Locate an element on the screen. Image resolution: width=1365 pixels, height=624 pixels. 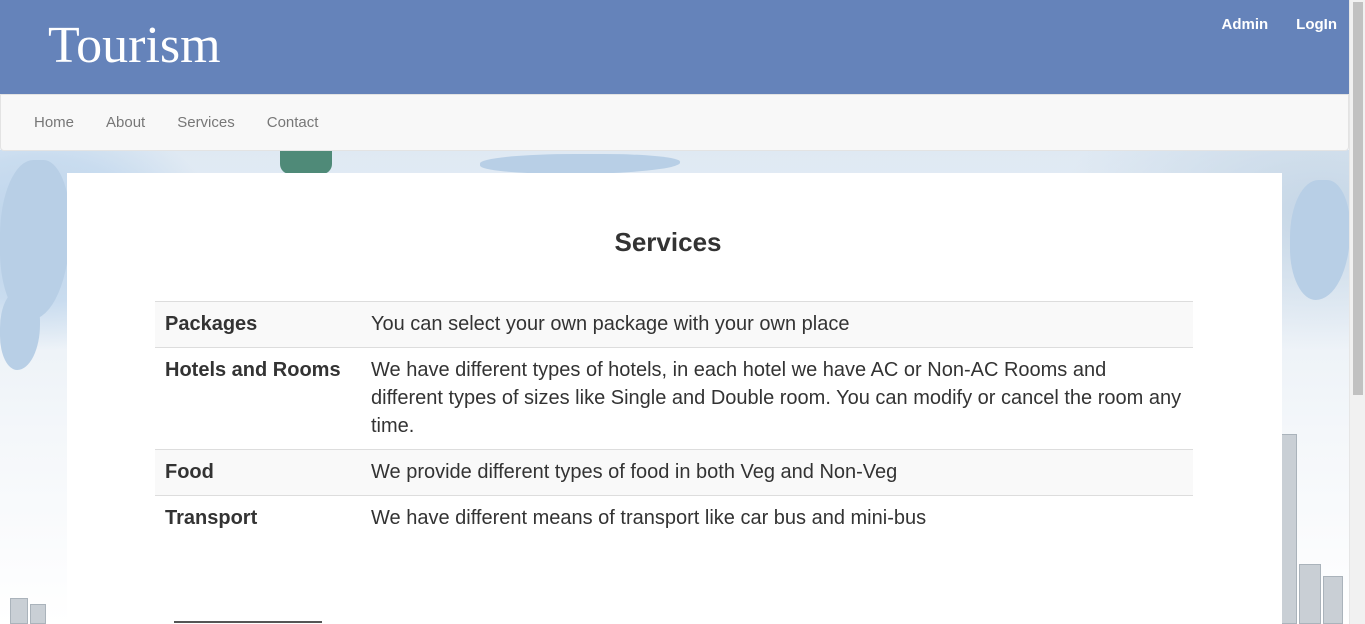
nav-item-contact: Contact is located at coordinates (293, 123).